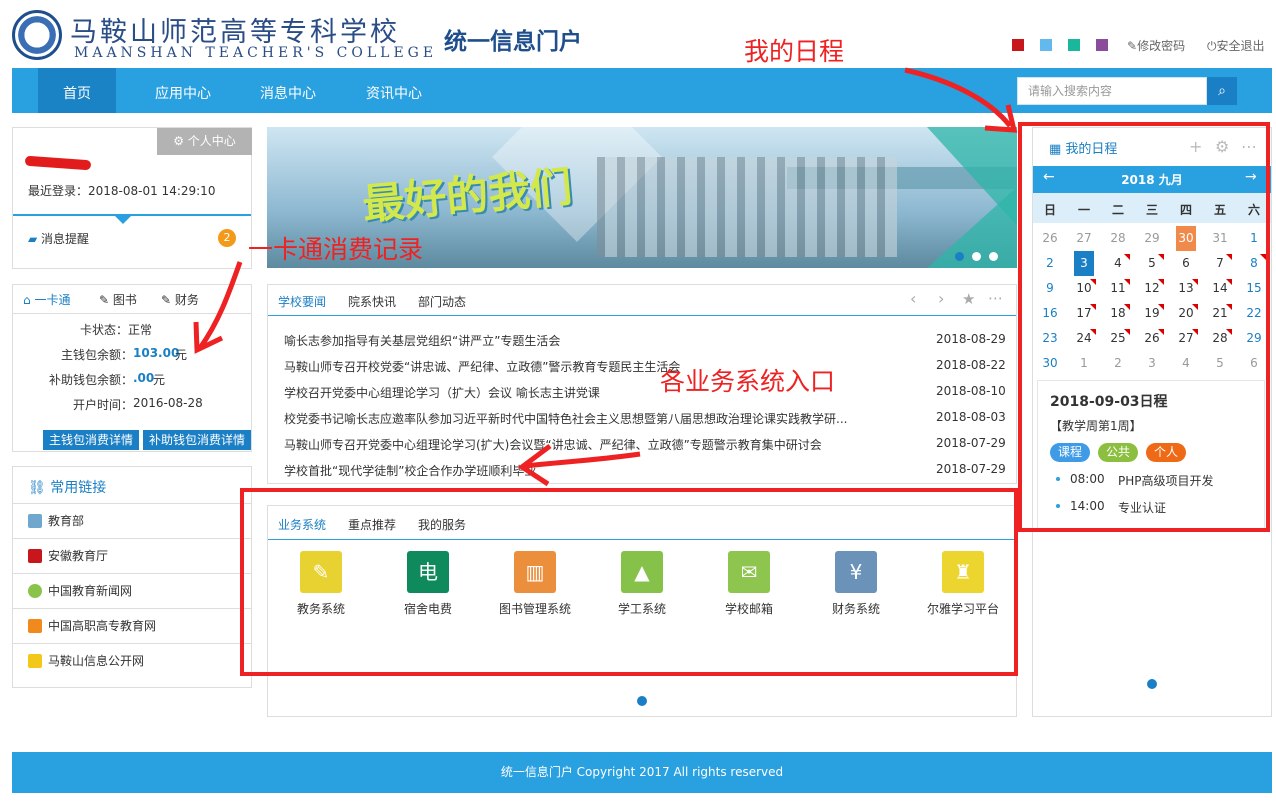 The width and height of the screenshot is (1276, 802). Describe the element at coordinates (159, 380) in the screenshot. I see `subsidy-wallet-unit: 元` at that location.